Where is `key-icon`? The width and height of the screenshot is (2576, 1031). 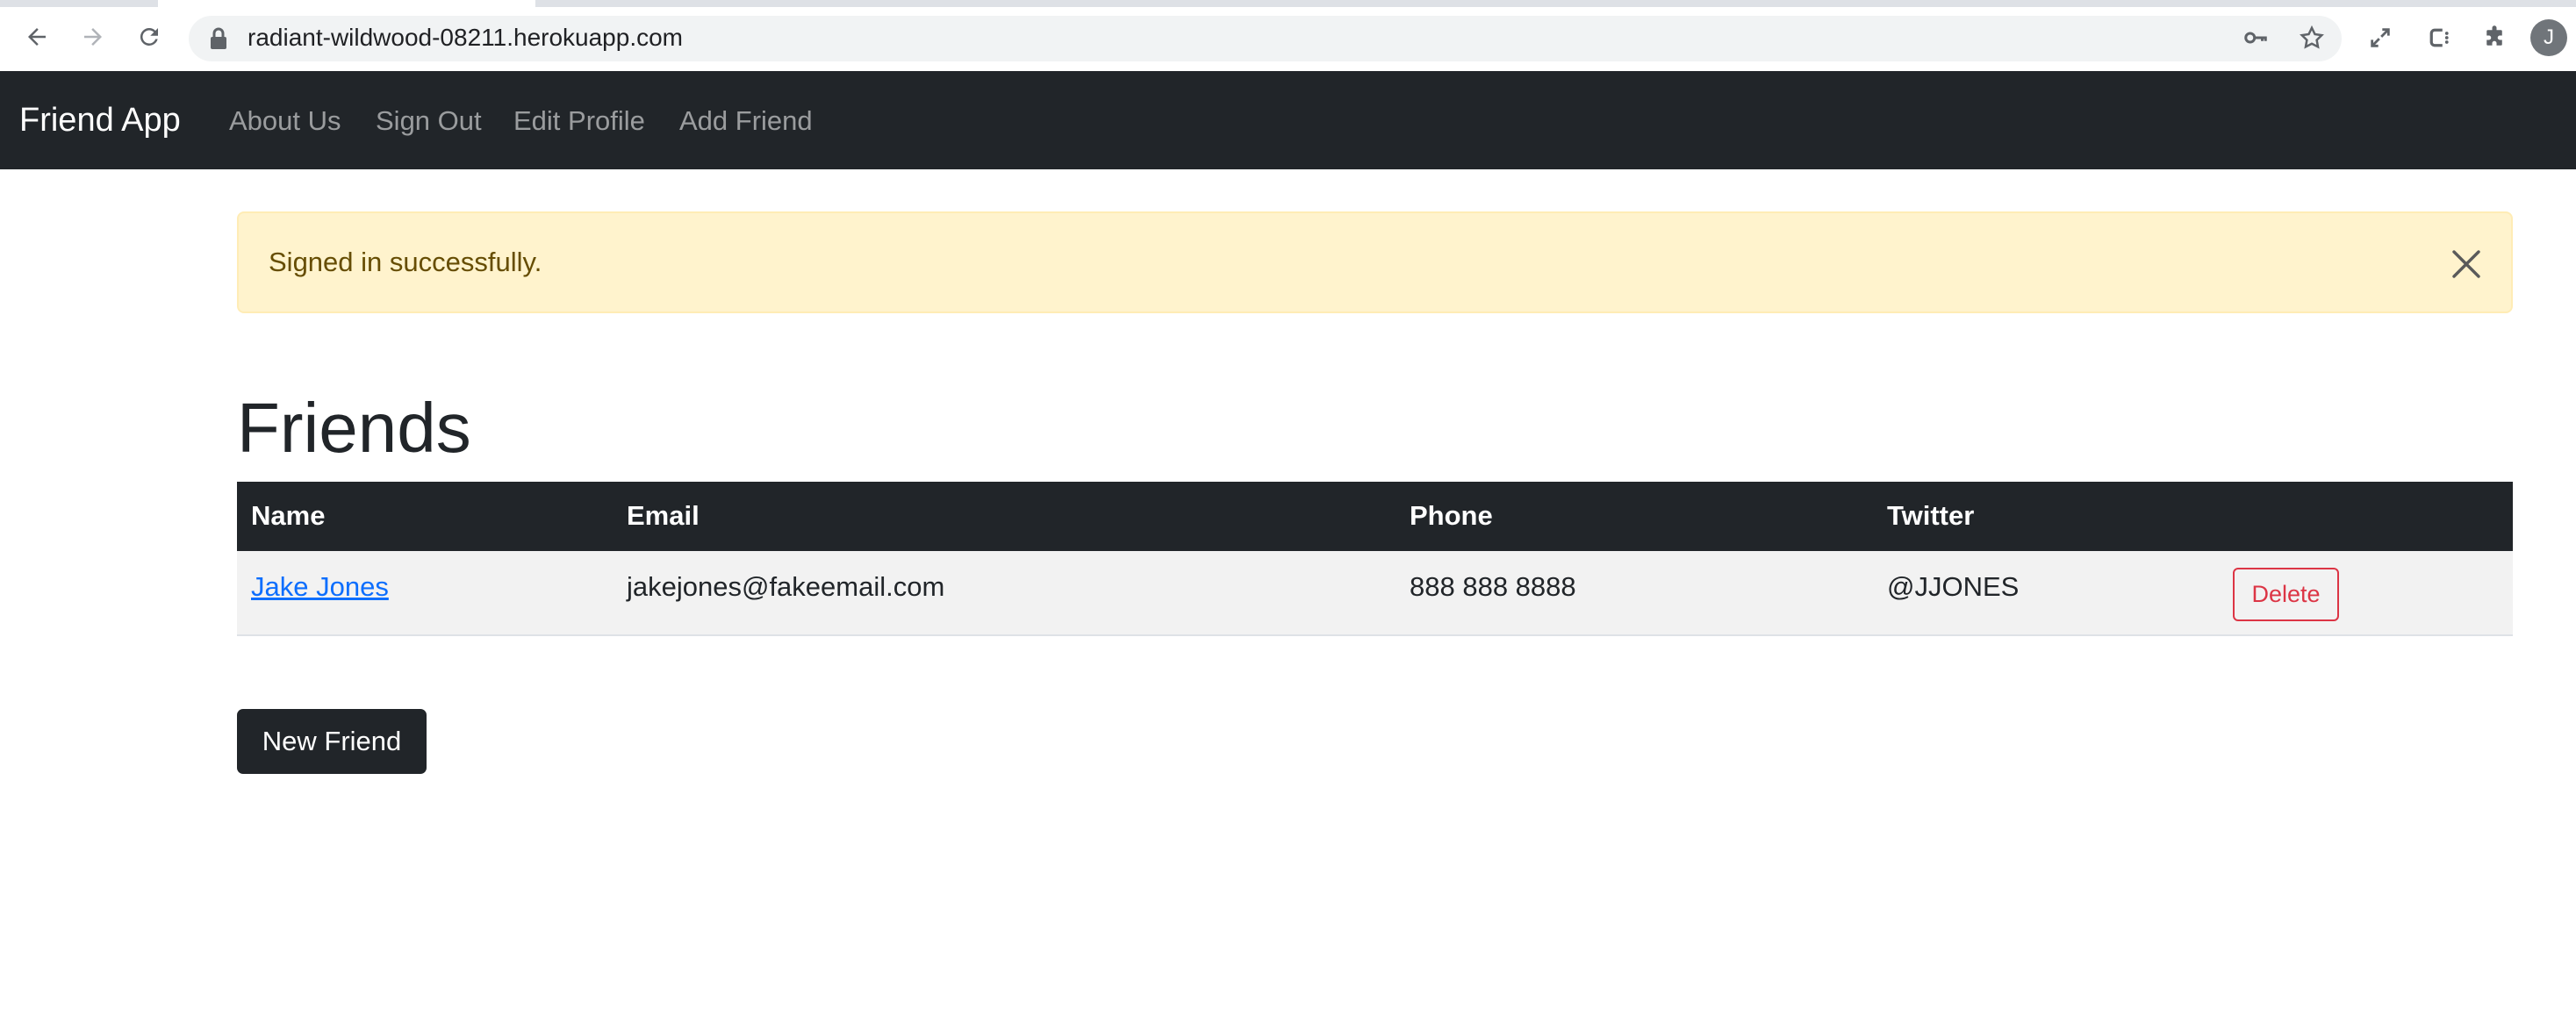
key-icon is located at coordinates (2255, 37).